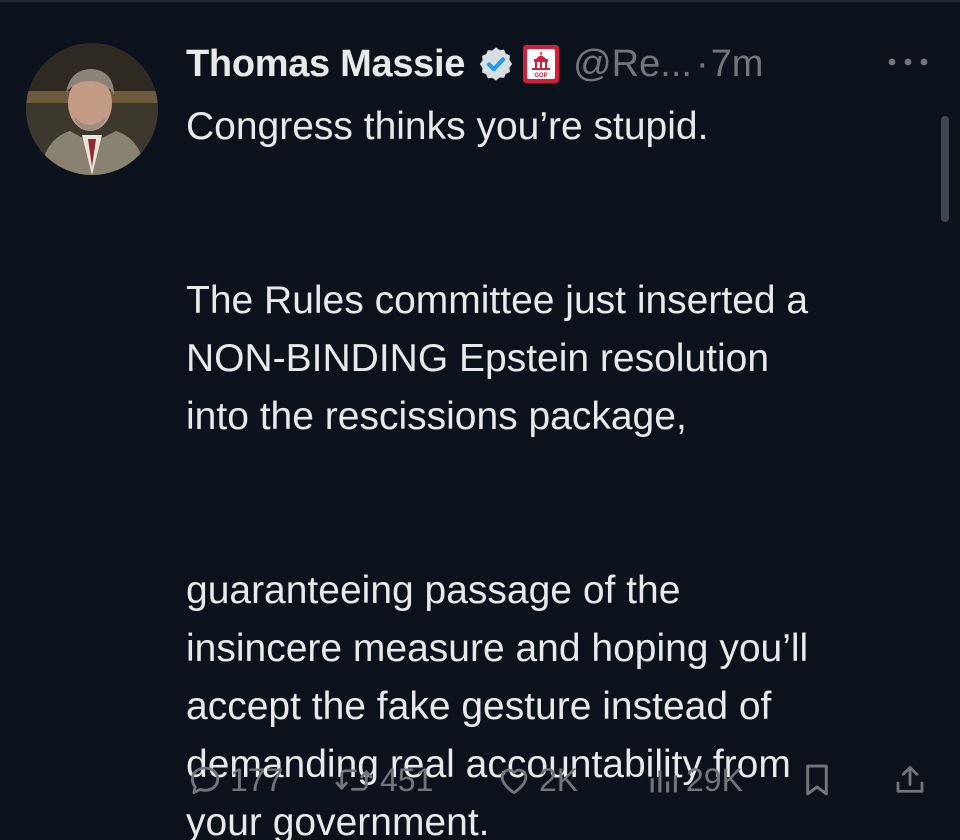 The image size is (960, 840). I want to click on affiliation-badge-text: GOP, so click(540, 76).